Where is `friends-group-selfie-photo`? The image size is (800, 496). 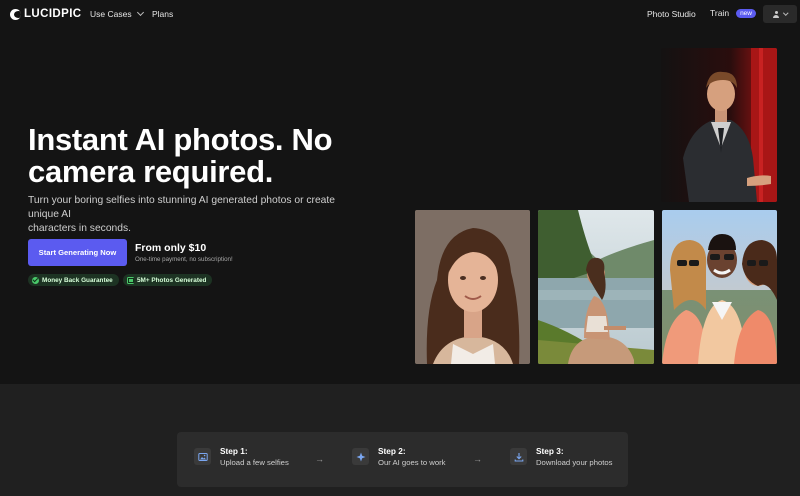 friends-group-selfie-photo is located at coordinates (719, 287).